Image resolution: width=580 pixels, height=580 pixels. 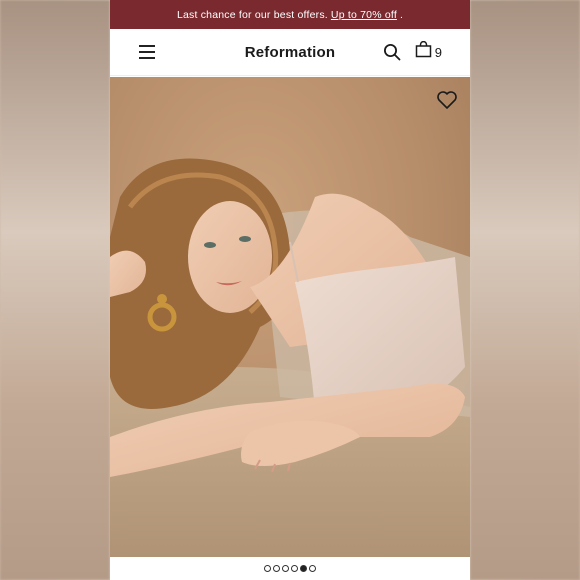 What do you see at coordinates (423, 51) in the screenshot?
I see `shopping-bag-icon` at bounding box center [423, 51].